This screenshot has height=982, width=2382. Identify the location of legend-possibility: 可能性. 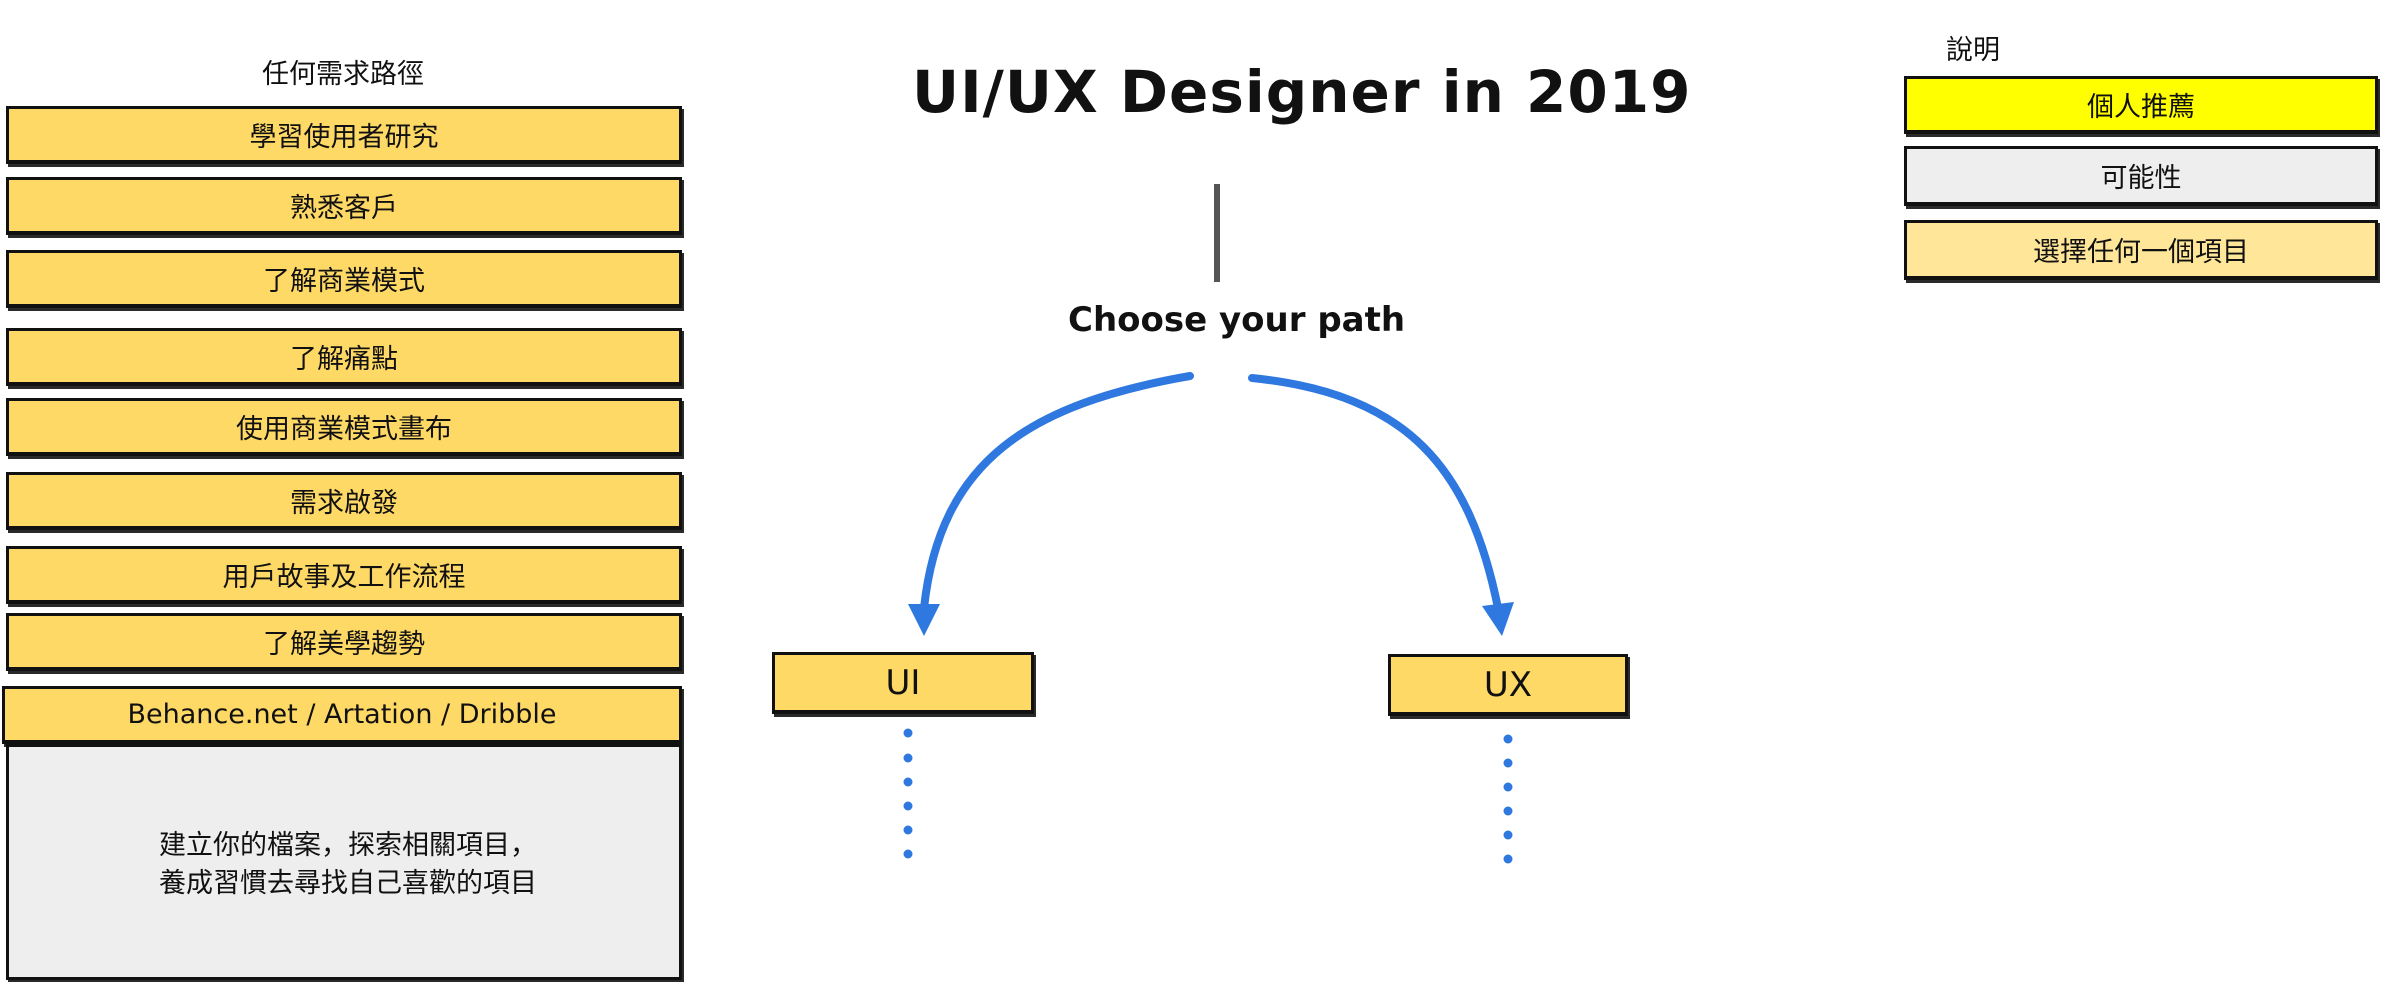
(2141, 176).